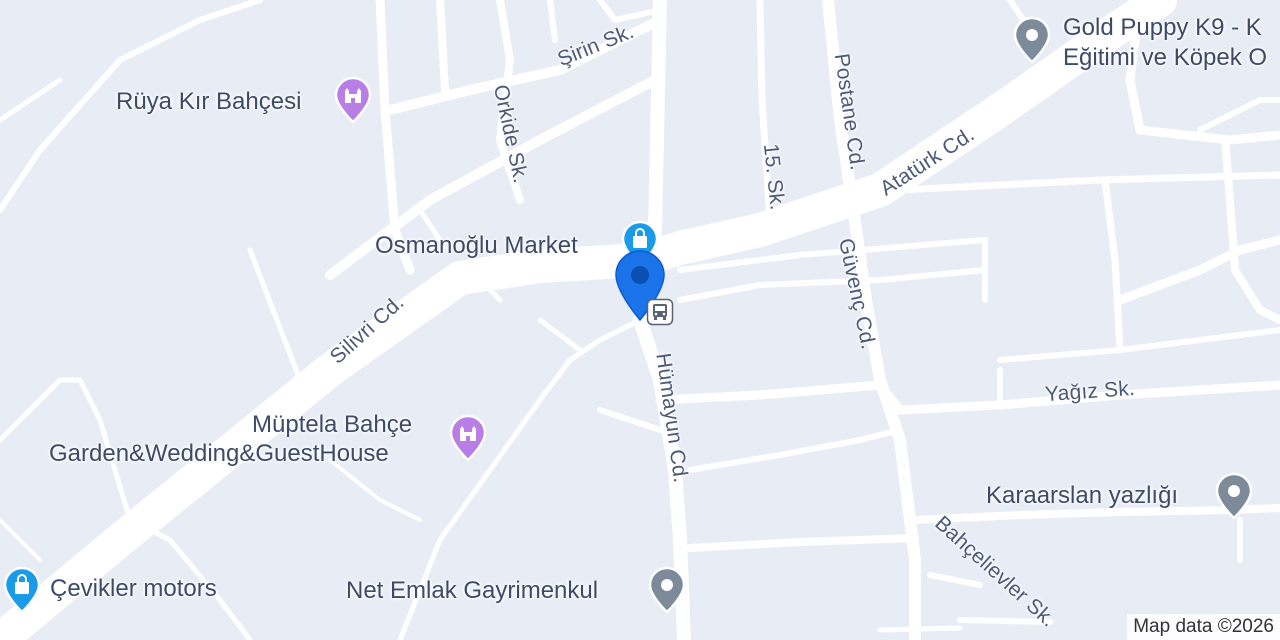 The height and width of the screenshot is (640, 1280). Describe the element at coordinates (476, 246) in the screenshot. I see `poi-osmanoglu-label: Osmanoğlu Market` at that location.